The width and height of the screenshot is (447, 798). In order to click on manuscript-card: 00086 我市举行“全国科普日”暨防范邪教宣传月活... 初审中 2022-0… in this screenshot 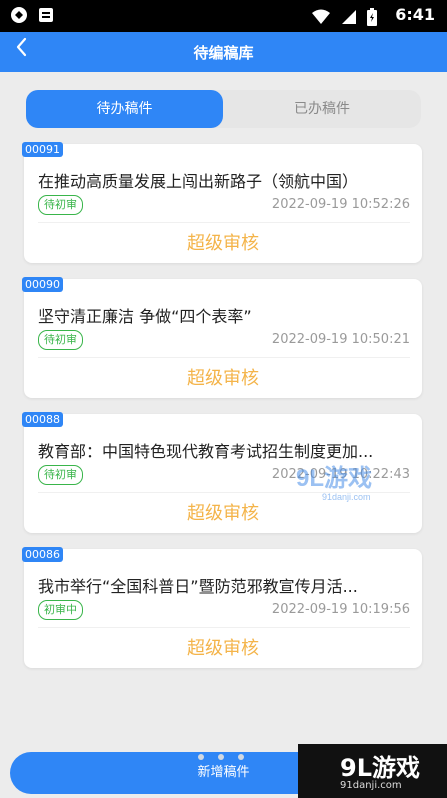, I will do `click(222, 607)`.